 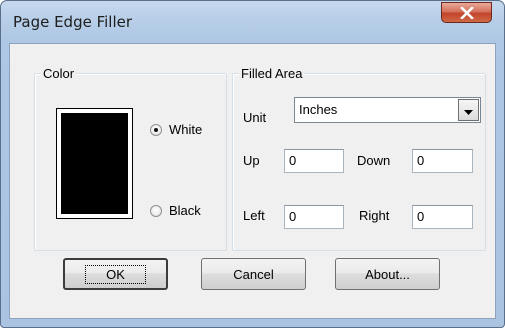 I want to click on black-radio-label: Black, so click(x=185, y=210).